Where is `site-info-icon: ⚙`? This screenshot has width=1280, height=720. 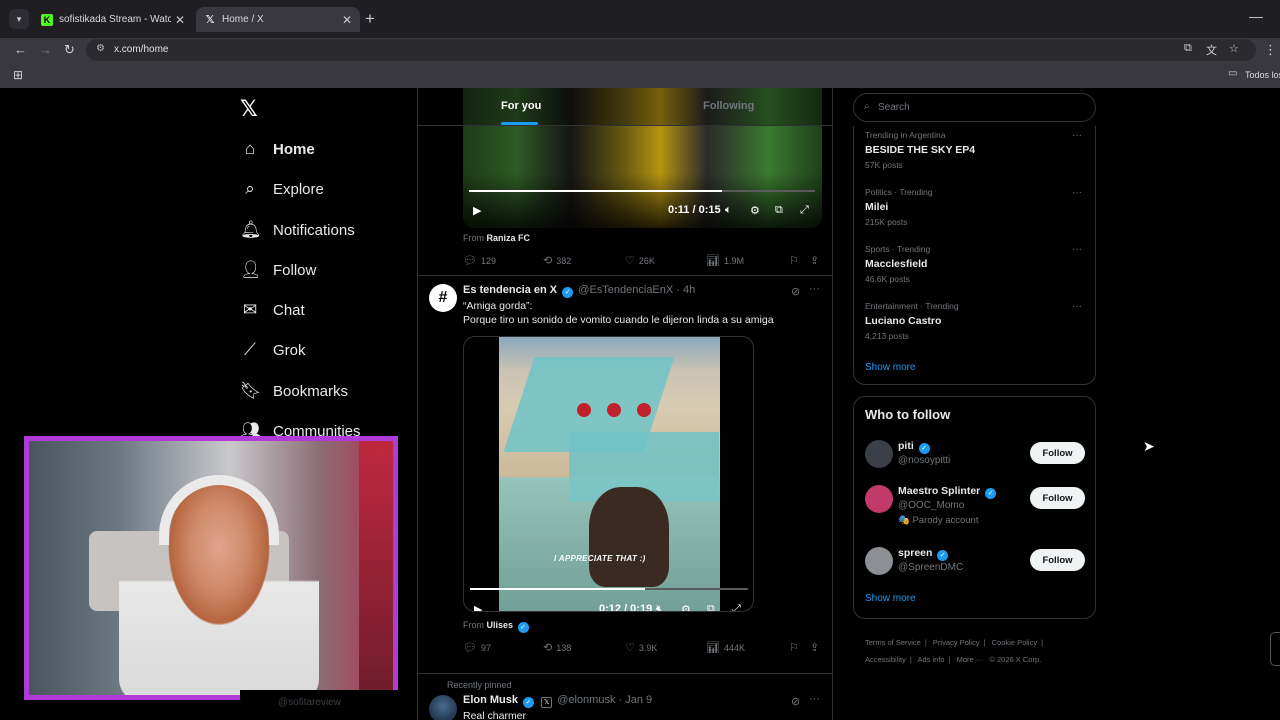 site-info-icon: ⚙ is located at coordinates (100, 48).